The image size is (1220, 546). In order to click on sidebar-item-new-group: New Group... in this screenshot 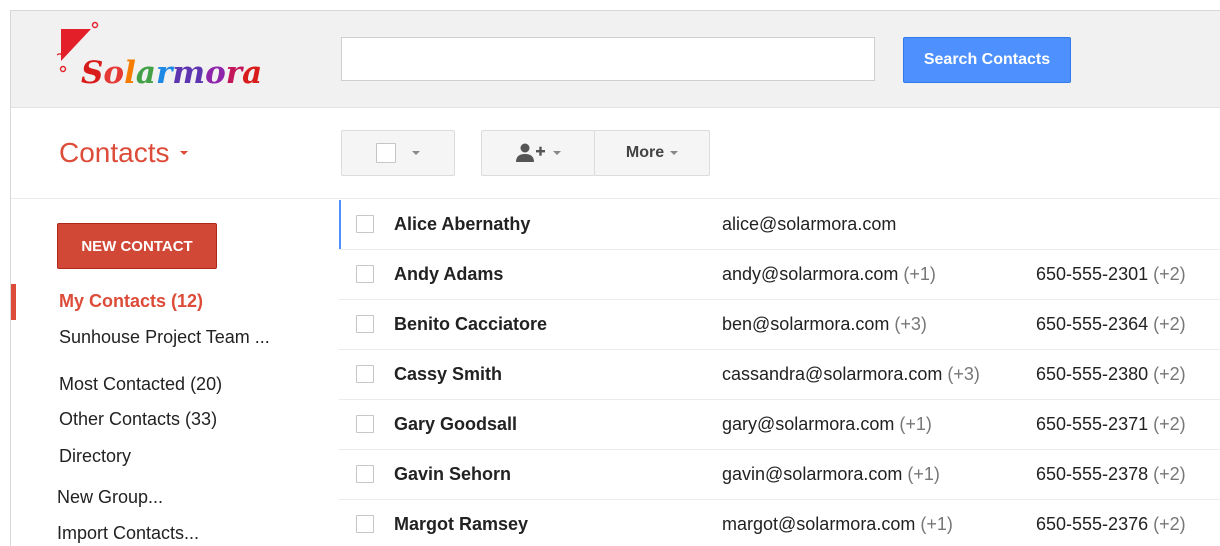, I will do `click(110, 497)`.